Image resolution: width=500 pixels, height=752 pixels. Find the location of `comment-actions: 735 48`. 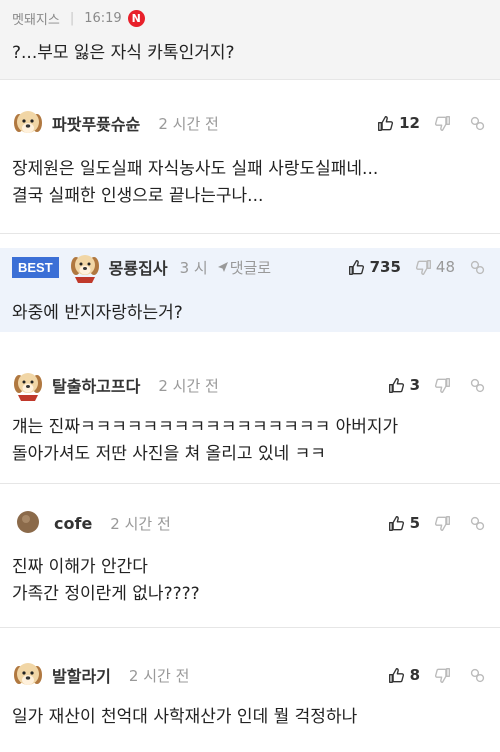

comment-actions: 735 48 is located at coordinates (417, 267).